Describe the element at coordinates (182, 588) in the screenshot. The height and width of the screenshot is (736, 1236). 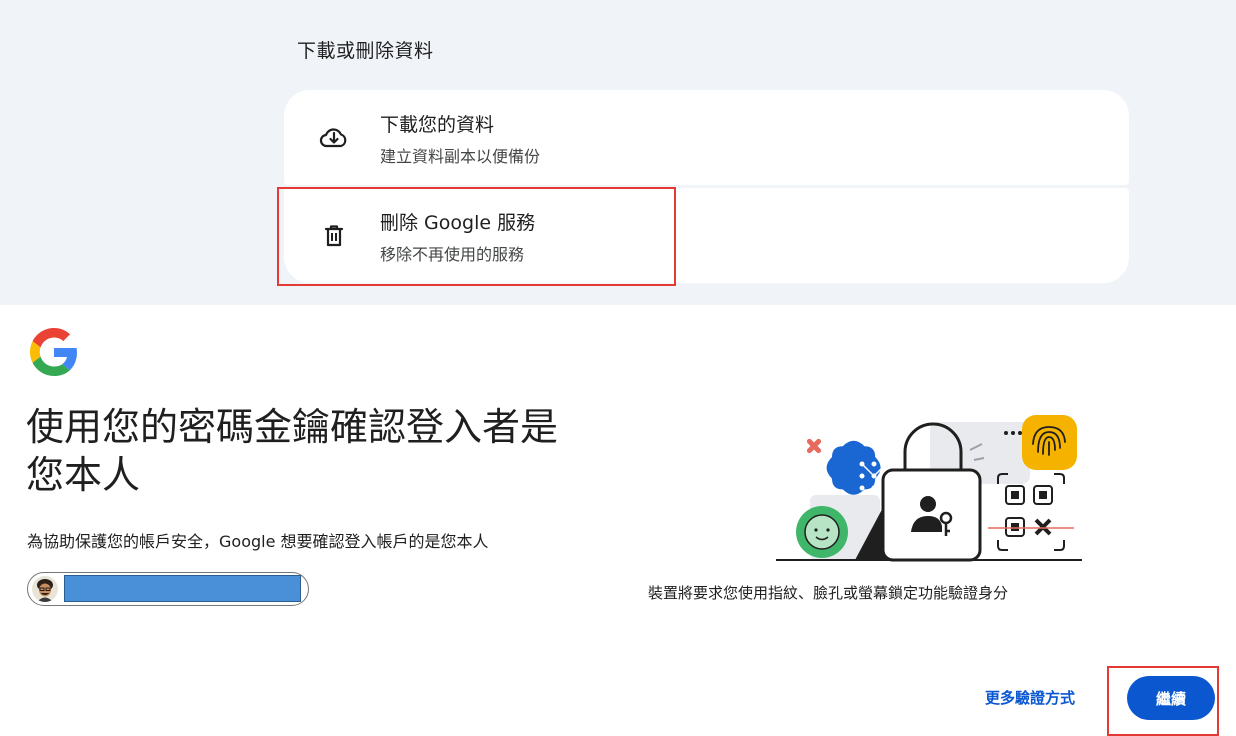
I see `redacted-email` at that location.